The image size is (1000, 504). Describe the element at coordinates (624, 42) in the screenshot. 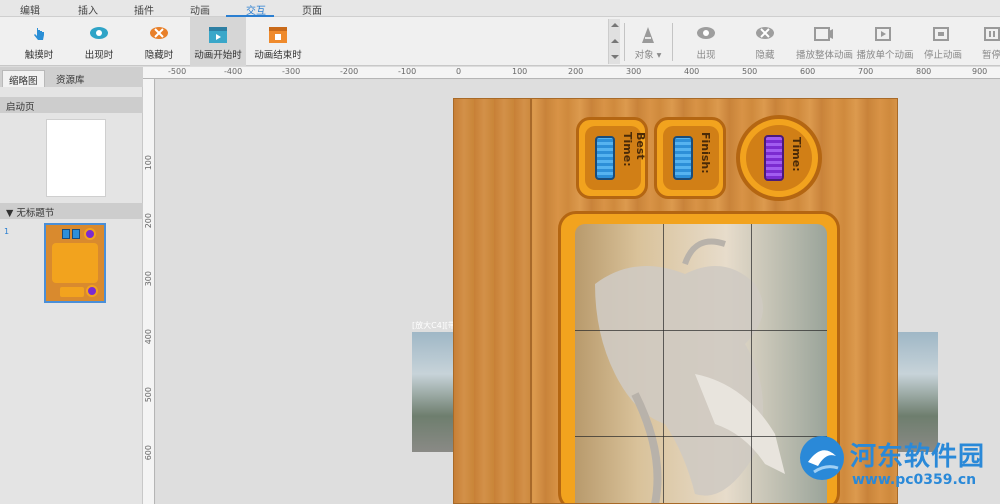

I see `ribbon-separator` at that location.